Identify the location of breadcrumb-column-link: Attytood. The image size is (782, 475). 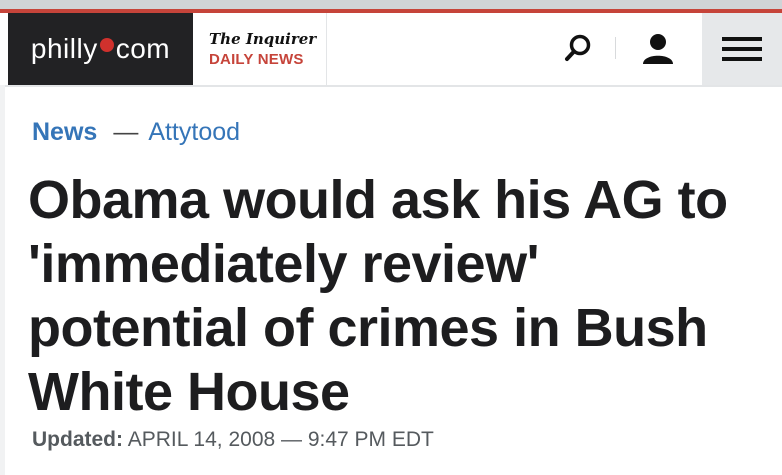
(194, 132).